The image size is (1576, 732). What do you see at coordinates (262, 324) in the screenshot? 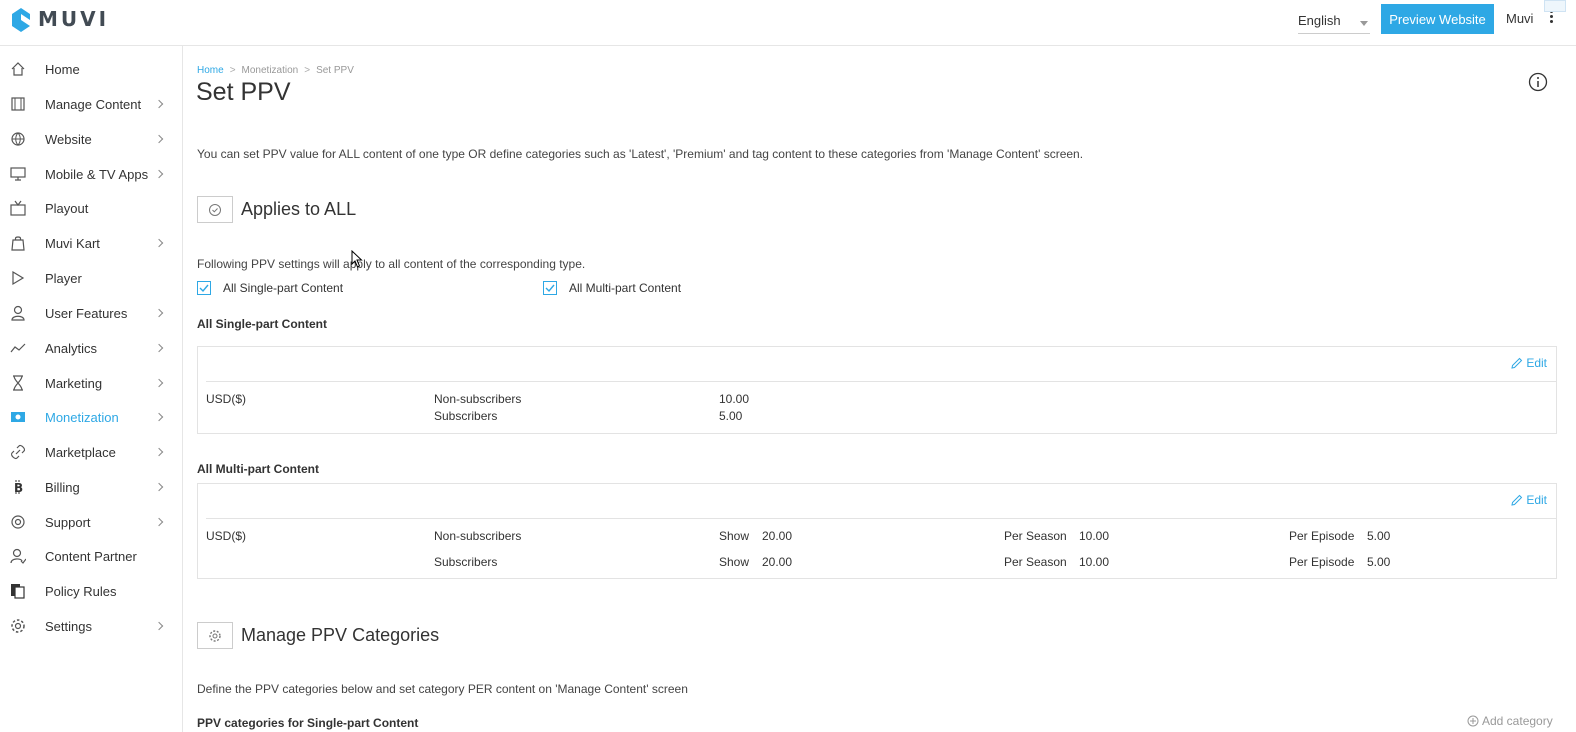
I see `single-part-heading: All Single-part Content` at bounding box center [262, 324].